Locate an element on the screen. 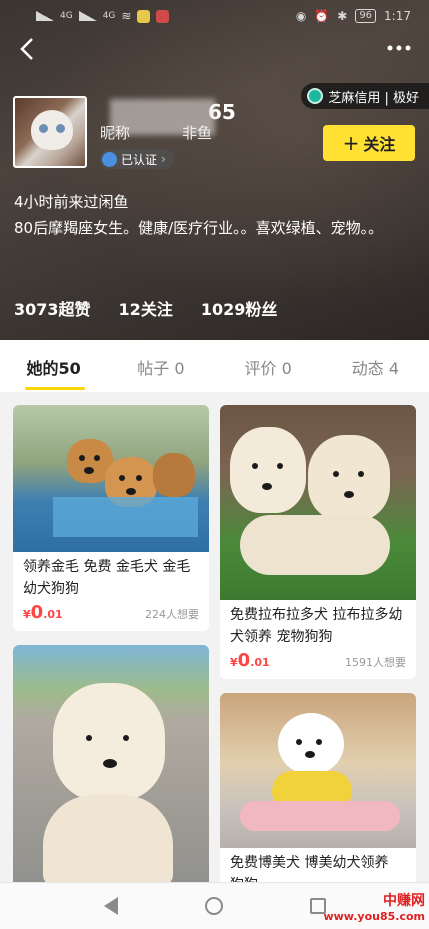 This screenshot has width=429, height=929. last-seen-text: 4小时前来过闲鱼 is located at coordinates (71, 202).